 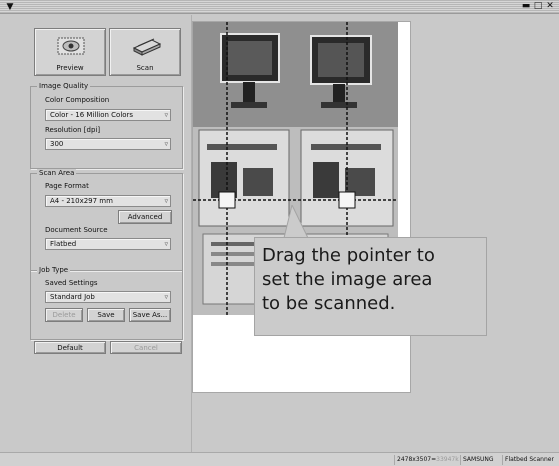 I want to click on document-source-label: Document Source, so click(x=76, y=230).